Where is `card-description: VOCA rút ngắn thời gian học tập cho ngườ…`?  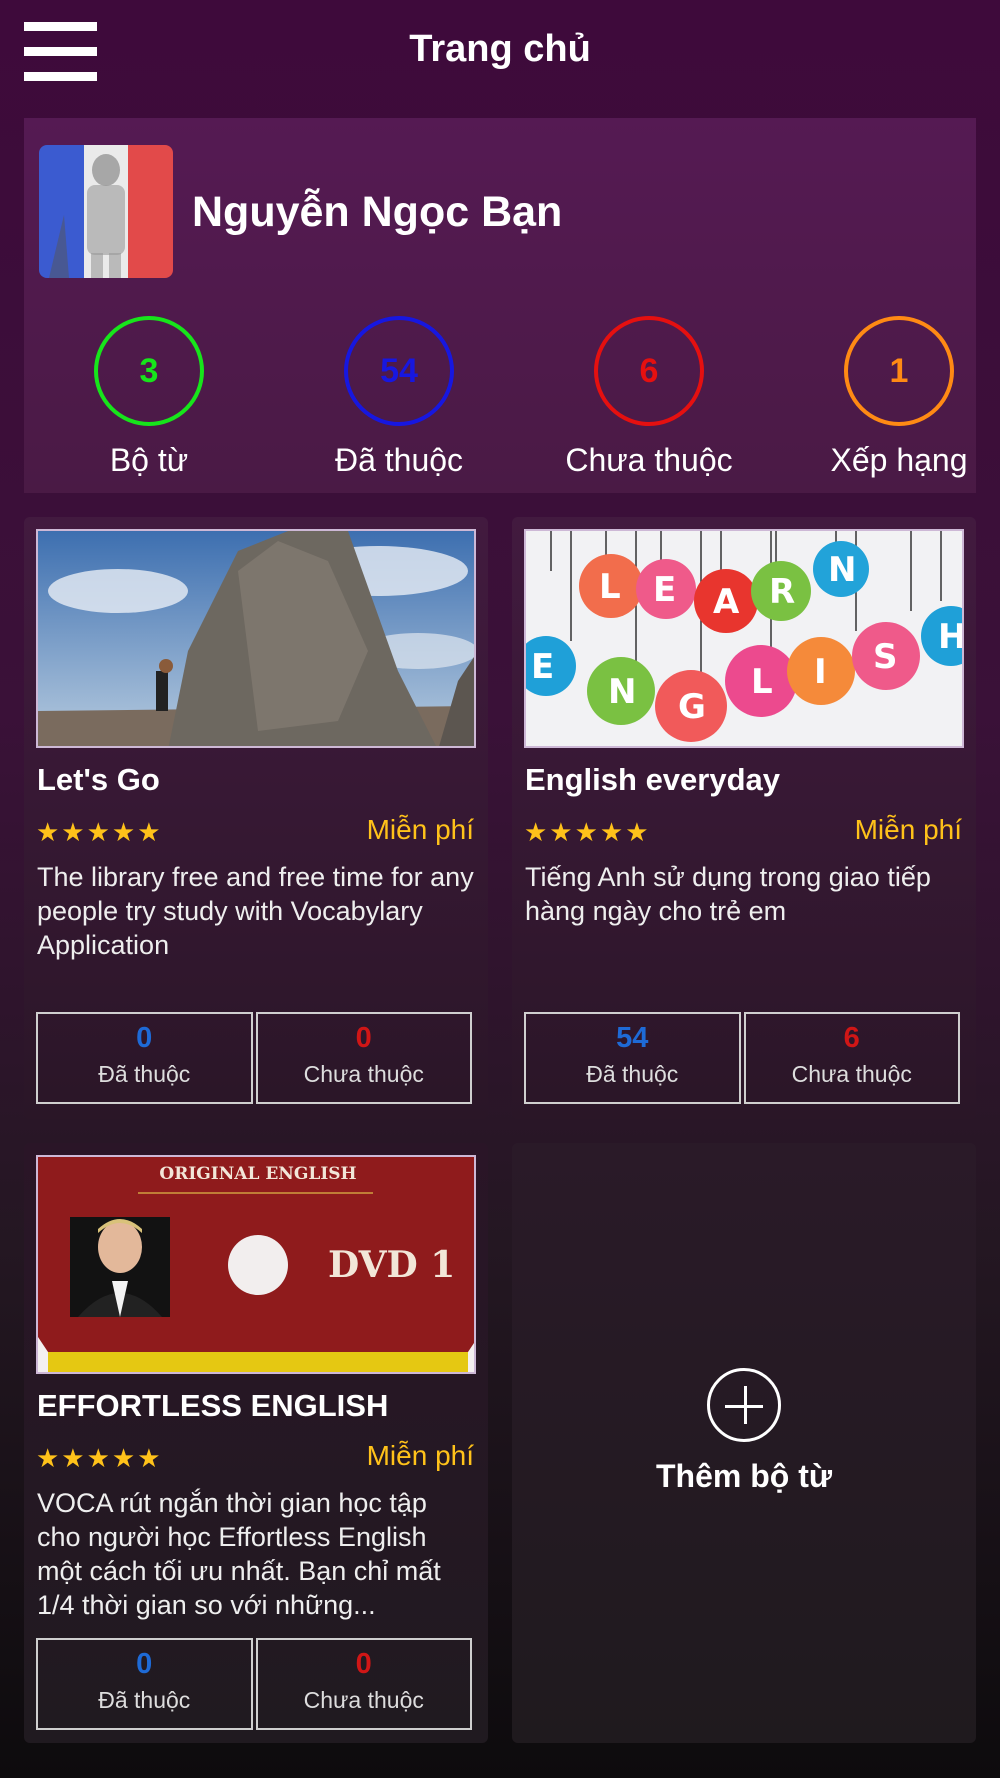
card-description: VOCA rút ngắn thời gian học tập cho ngườ… is located at coordinates (239, 1554).